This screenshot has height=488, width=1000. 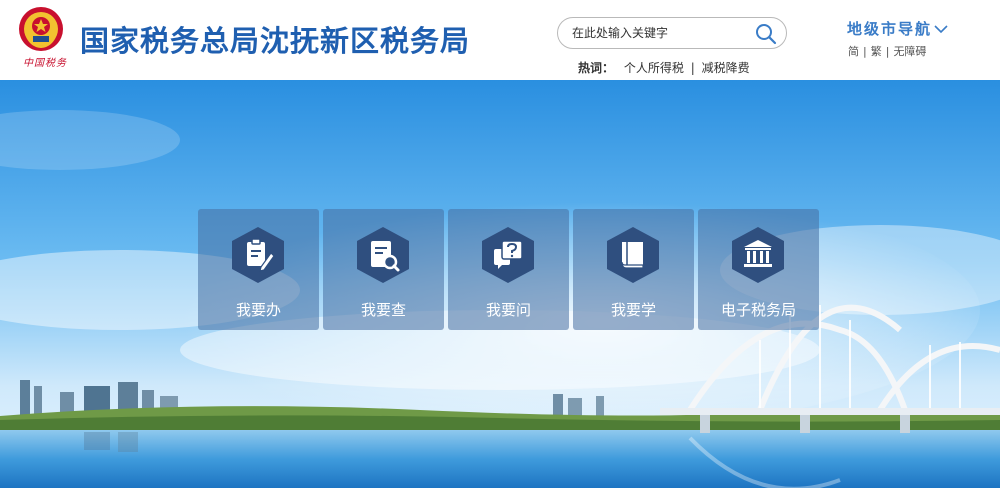 I want to click on lang-simplified: 简, so click(x=853, y=51).